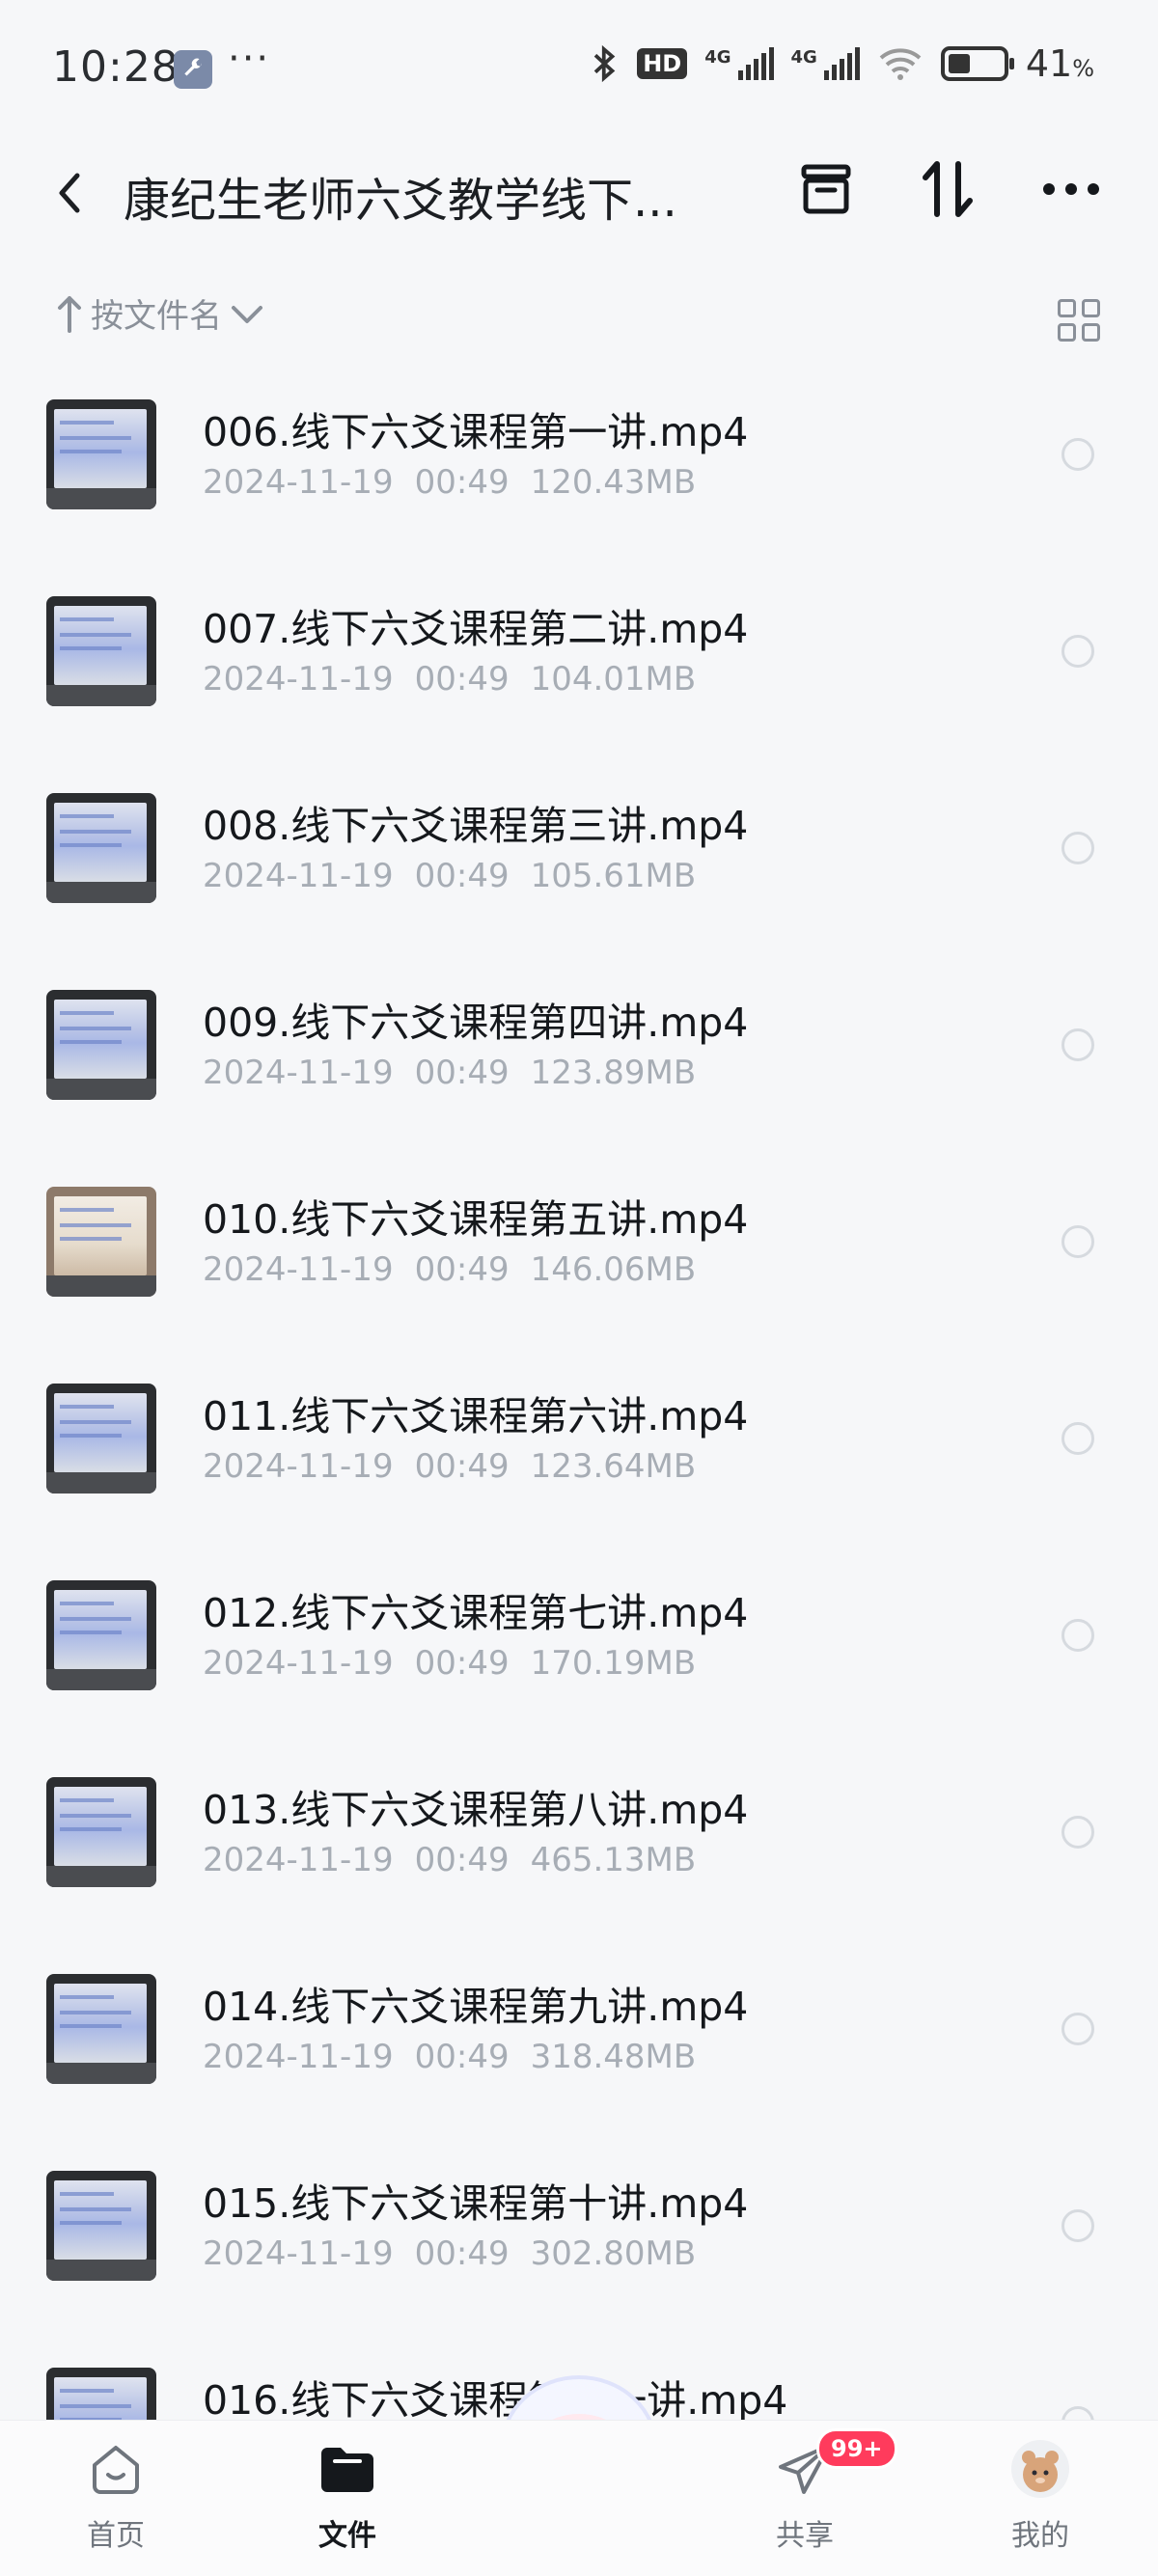  I want to click on sort-label: 按文件名, so click(156, 316).